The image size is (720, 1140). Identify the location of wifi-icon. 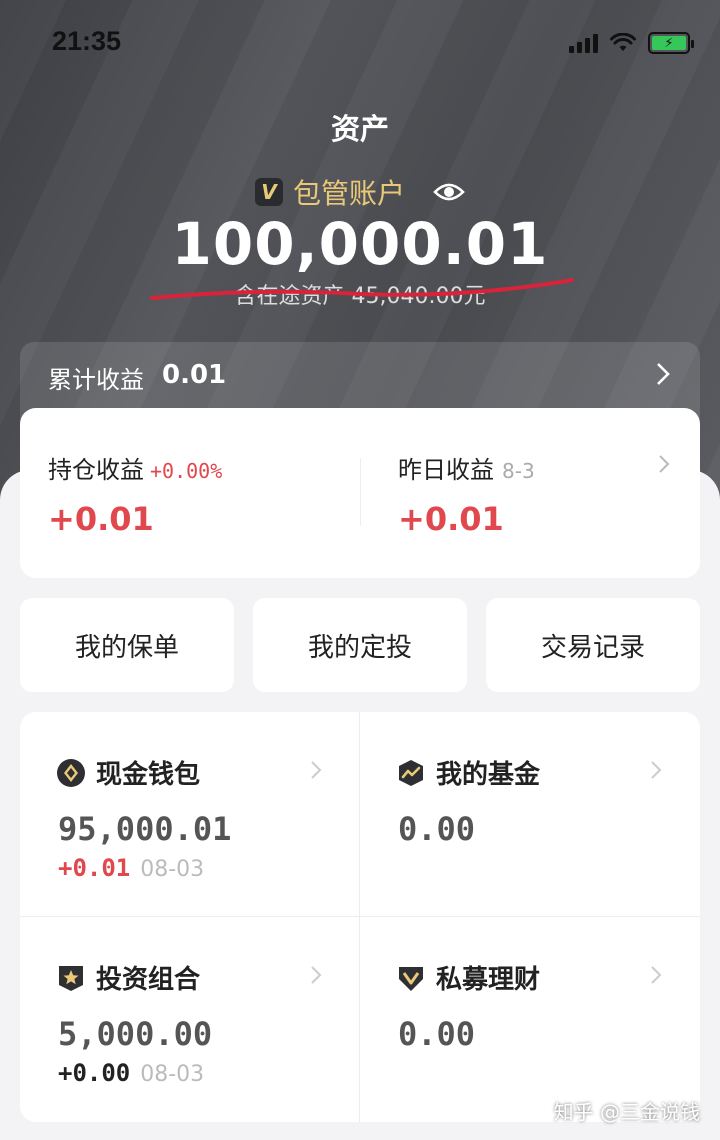
(623, 42).